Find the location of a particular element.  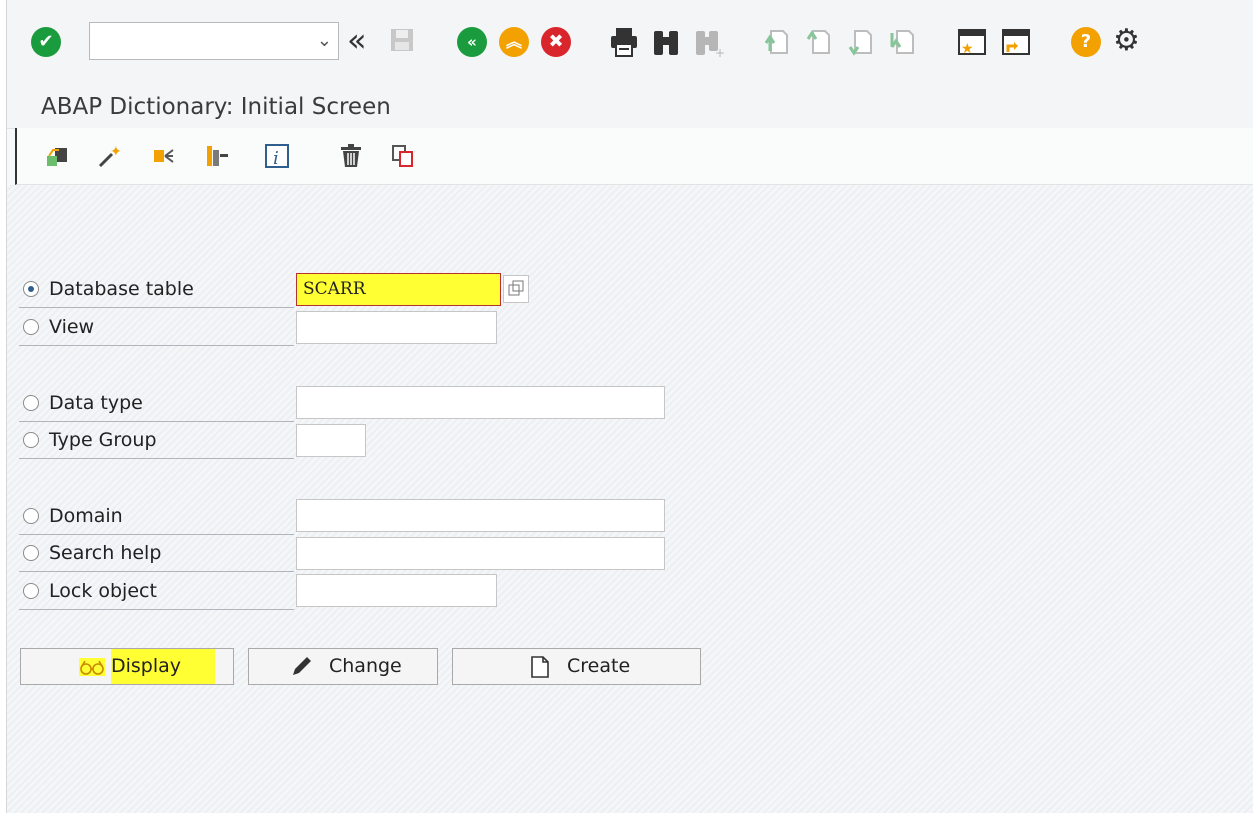

delete-icon is located at coordinates (351, 156).